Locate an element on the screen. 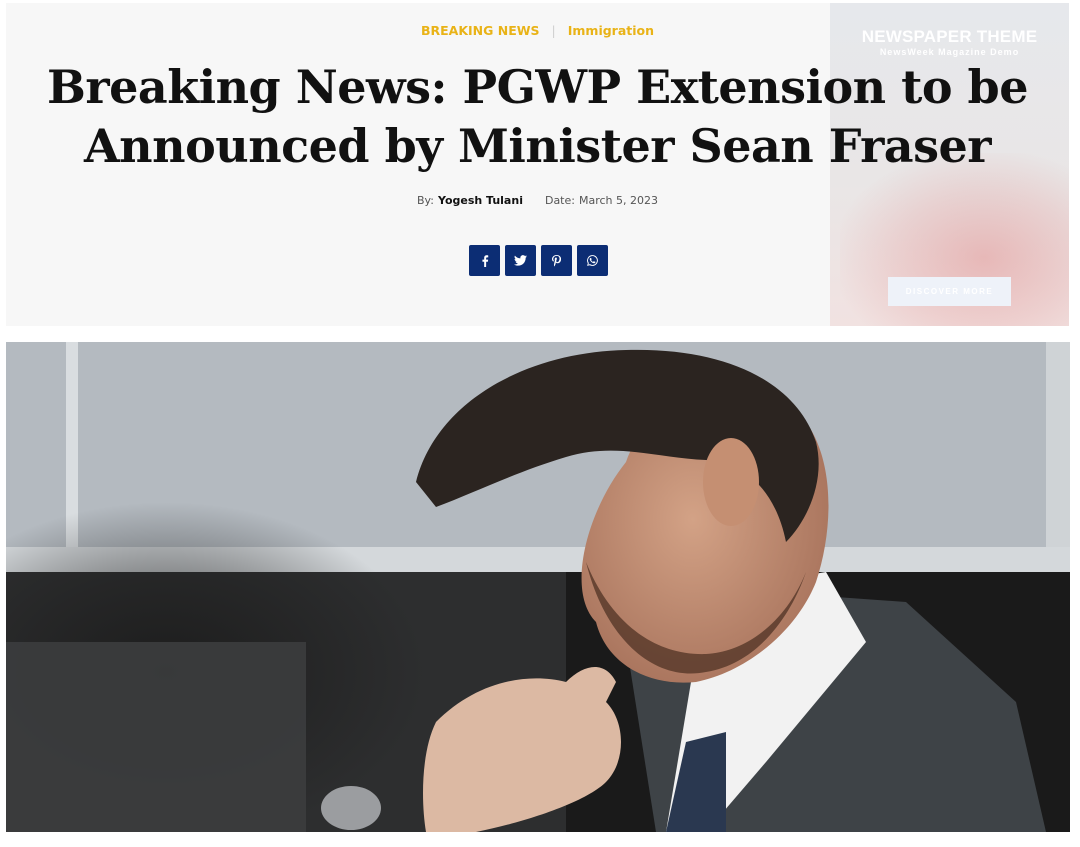 The image size is (1080, 847). share-pinterest-button is located at coordinates (556, 260).